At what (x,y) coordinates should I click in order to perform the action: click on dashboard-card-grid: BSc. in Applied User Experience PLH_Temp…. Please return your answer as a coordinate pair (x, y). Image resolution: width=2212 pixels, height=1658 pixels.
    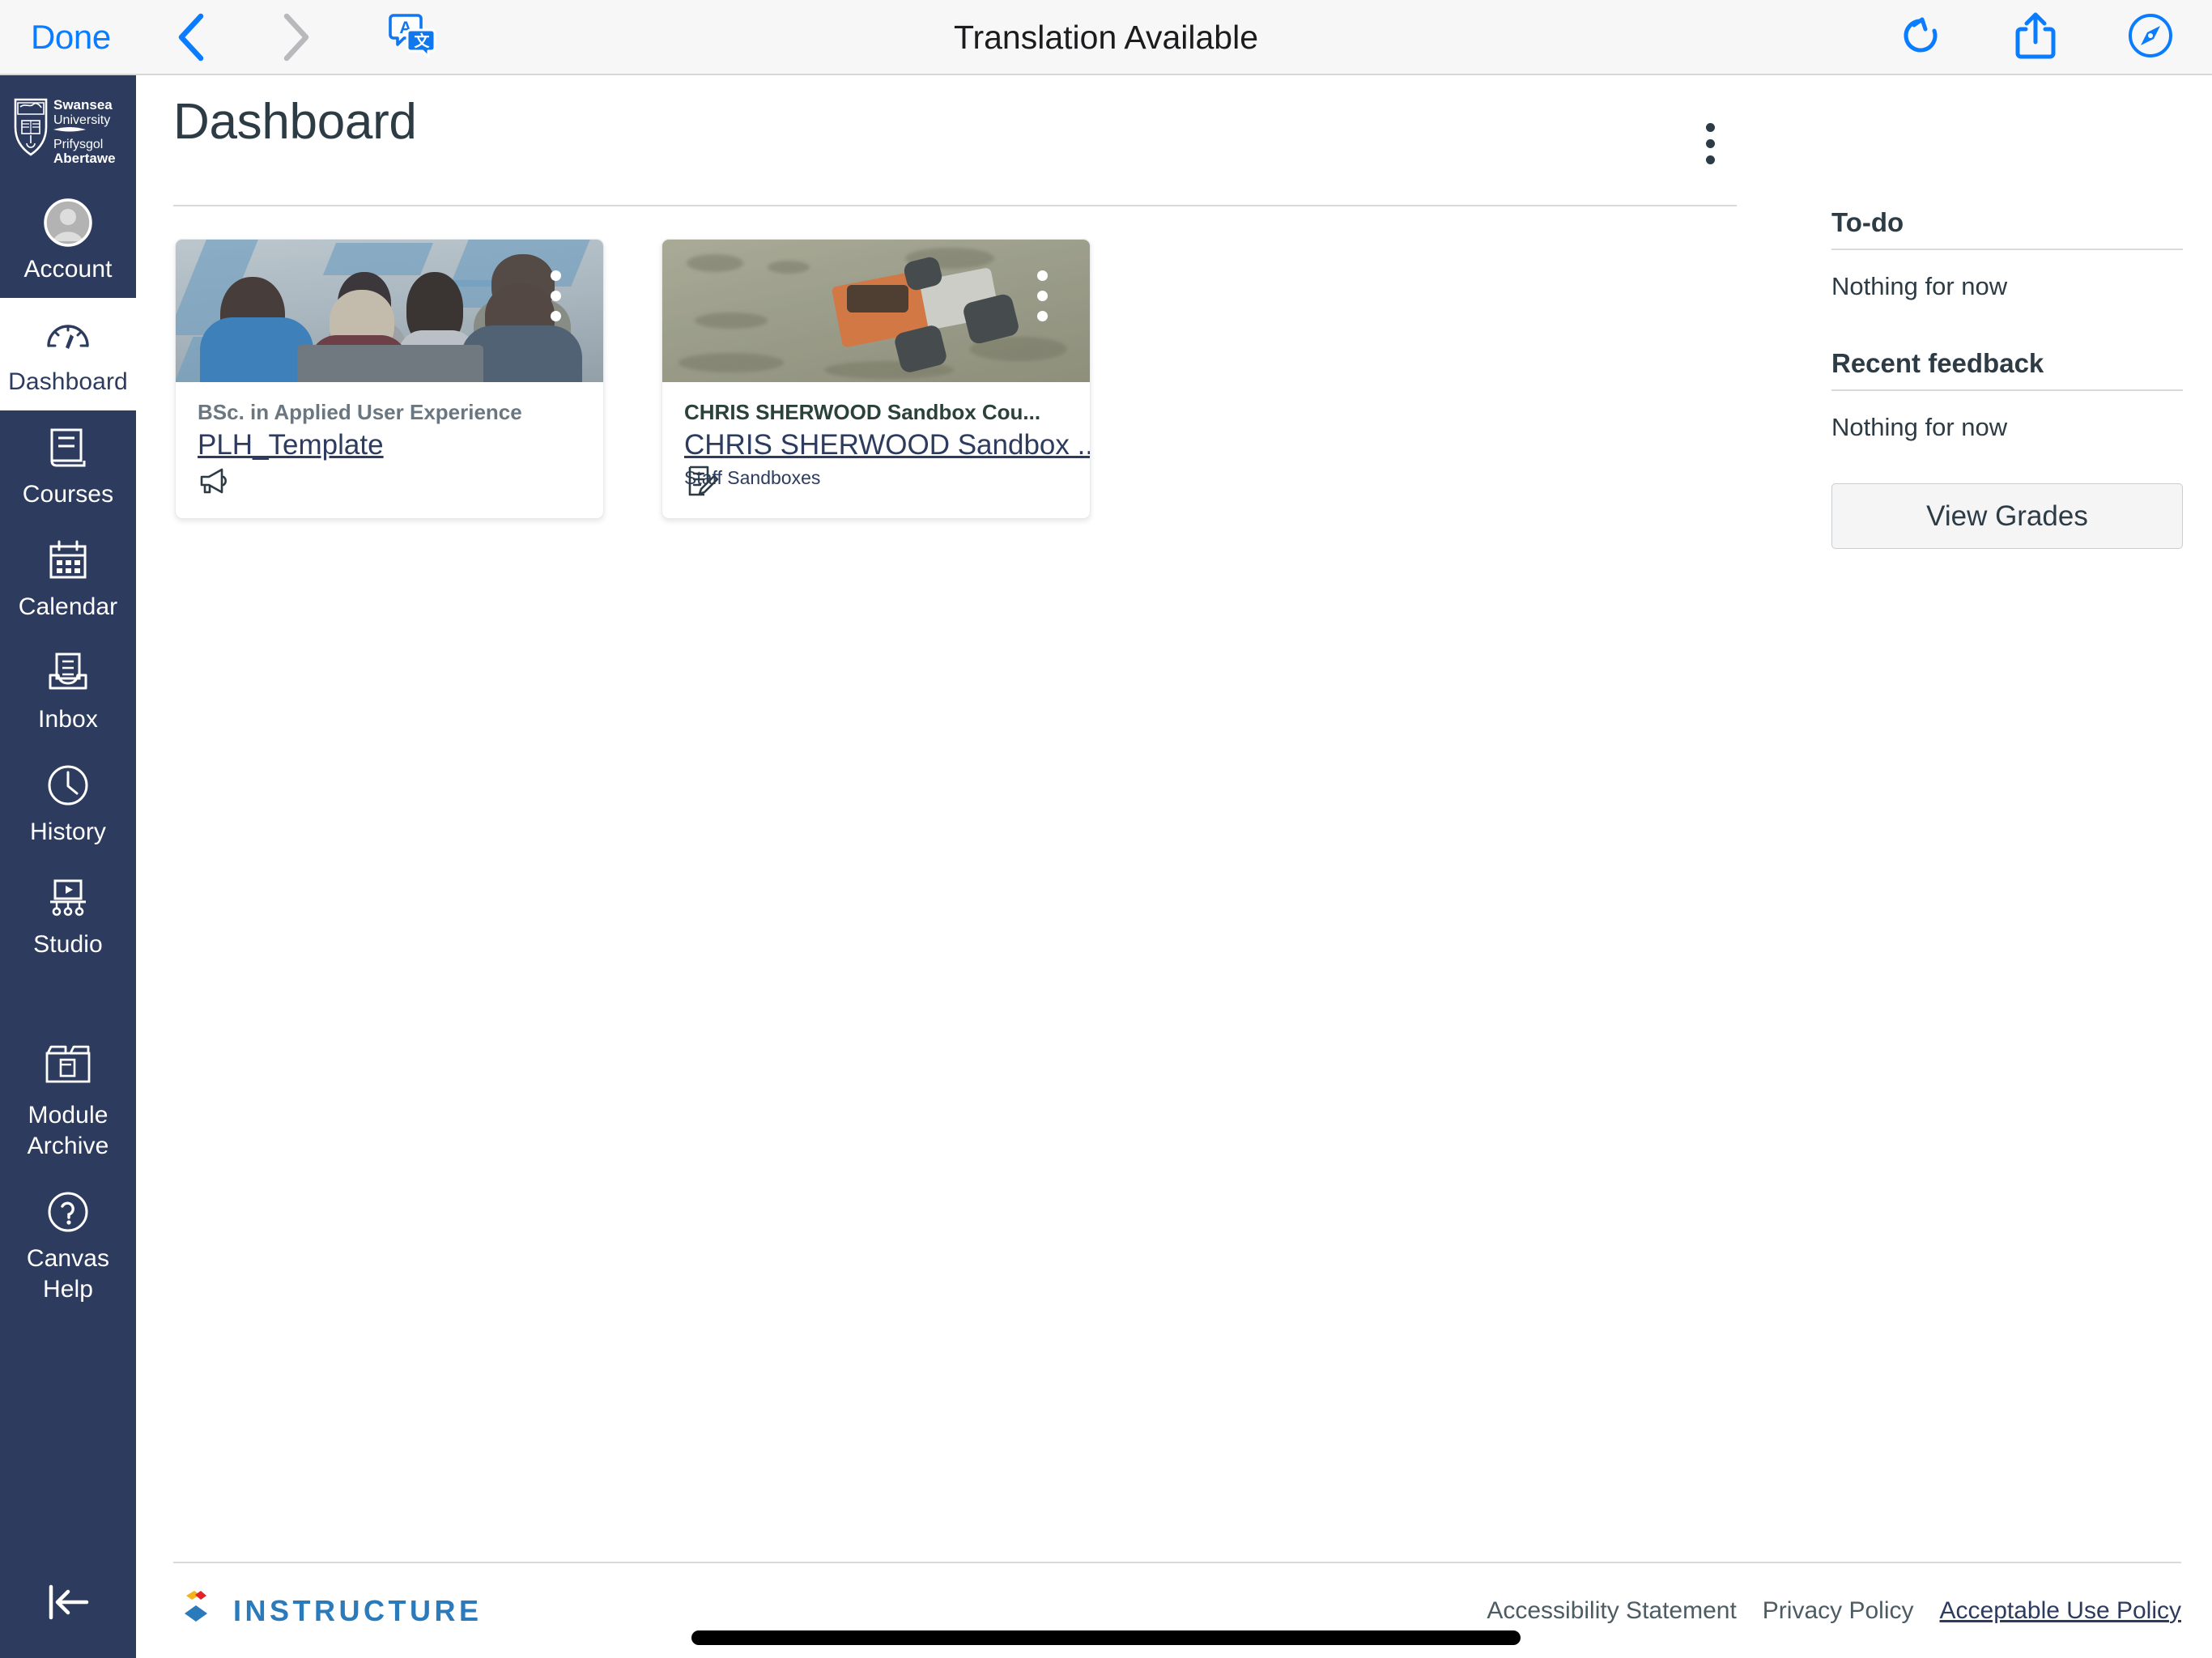
    Looking at the image, I should click on (633, 379).